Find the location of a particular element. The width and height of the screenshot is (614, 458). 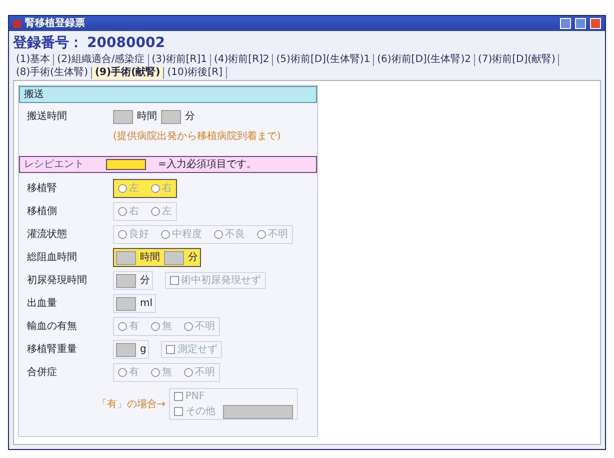

field-label: 移植側 is located at coordinates (42, 211).